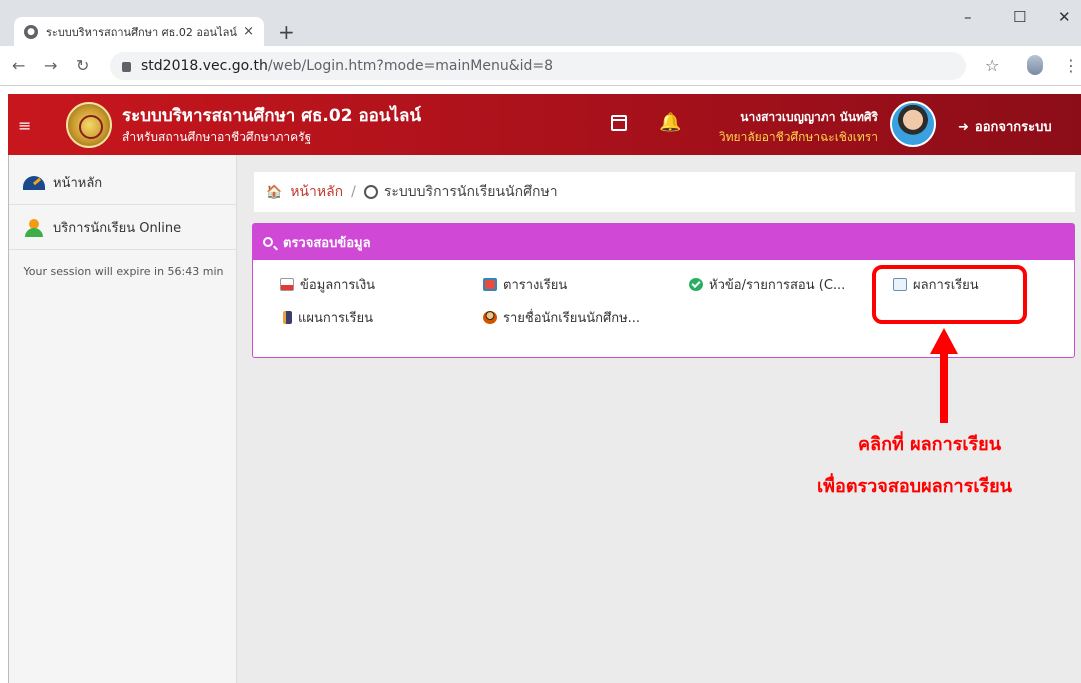 The image size is (1081, 683). What do you see at coordinates (535, 285) in the screenshot?
I see `menu-item-label: ตารางเรียน` at bounding box center [535, 285].